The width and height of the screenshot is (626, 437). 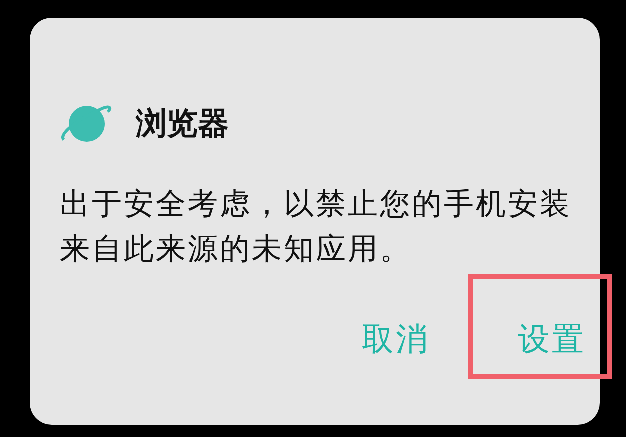 What do you see at coordinates (182, 124) in the screenshot?
I see `dialog-title: 浏览器` at bounding box center [182, 124].